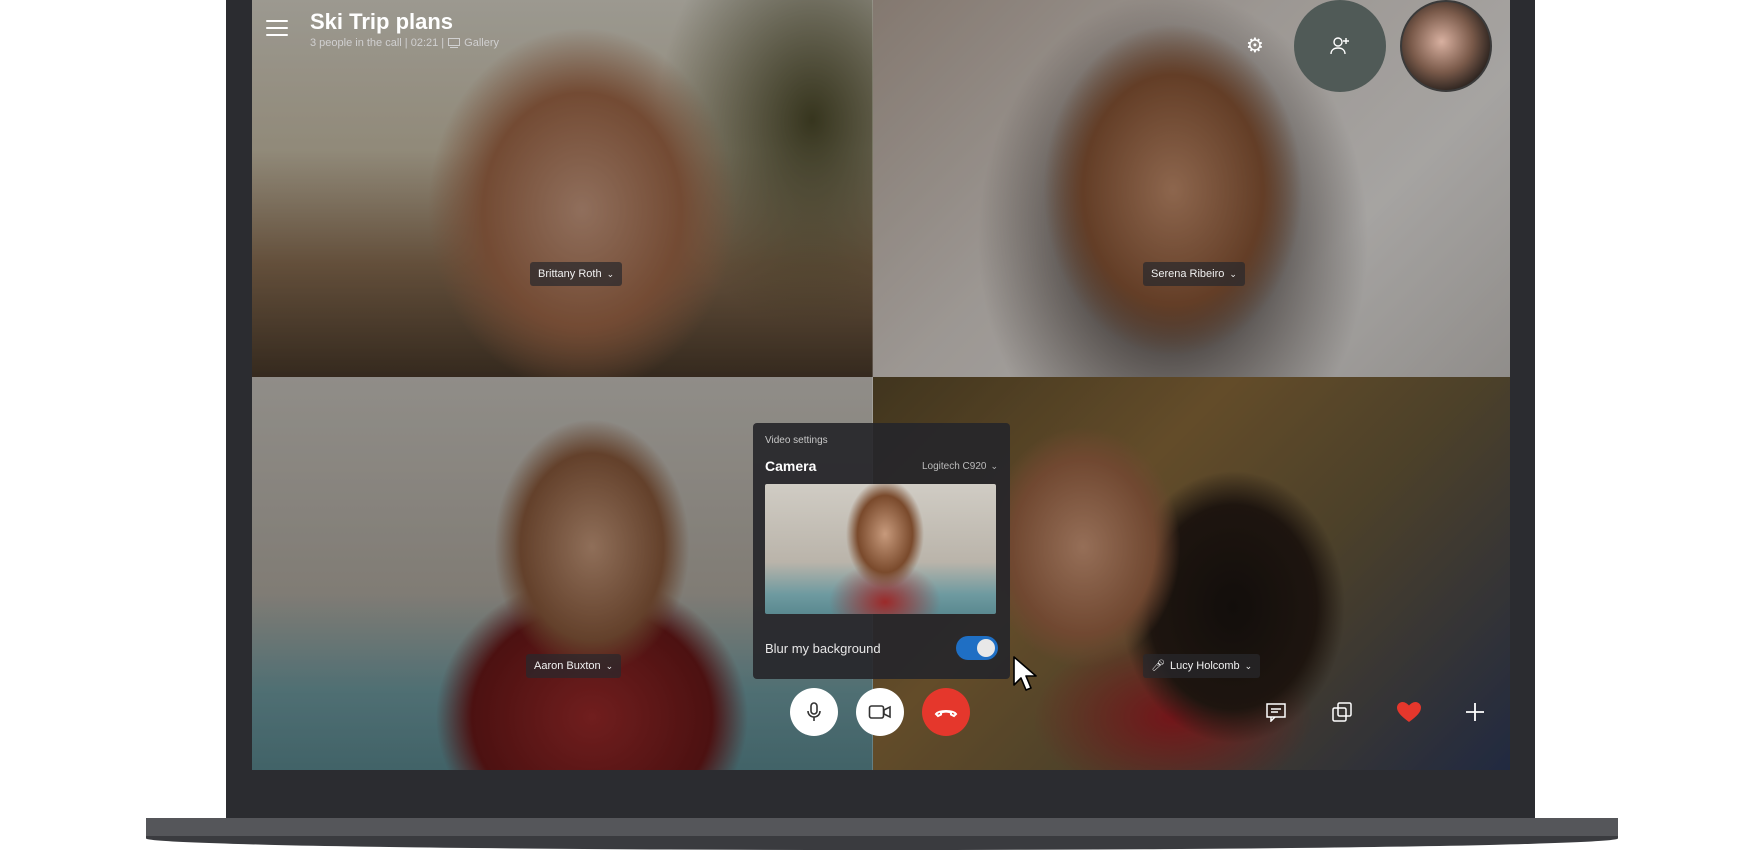 Image resolution: width=1760 pixels, height=856 pixels. What do you see at coordinates (1025, 673) in the screenshot?
I see `mouse-cursor-icon` at bounding box center [1025, 673].